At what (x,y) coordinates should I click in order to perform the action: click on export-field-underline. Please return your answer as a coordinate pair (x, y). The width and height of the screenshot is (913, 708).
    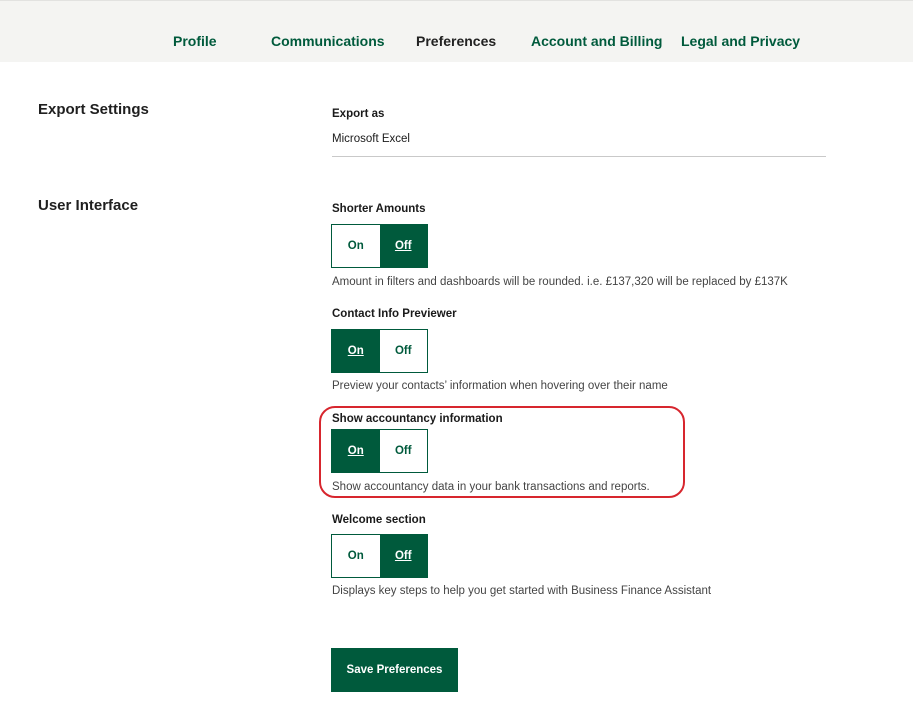
    Looking at the image, I should click on (579, 156).